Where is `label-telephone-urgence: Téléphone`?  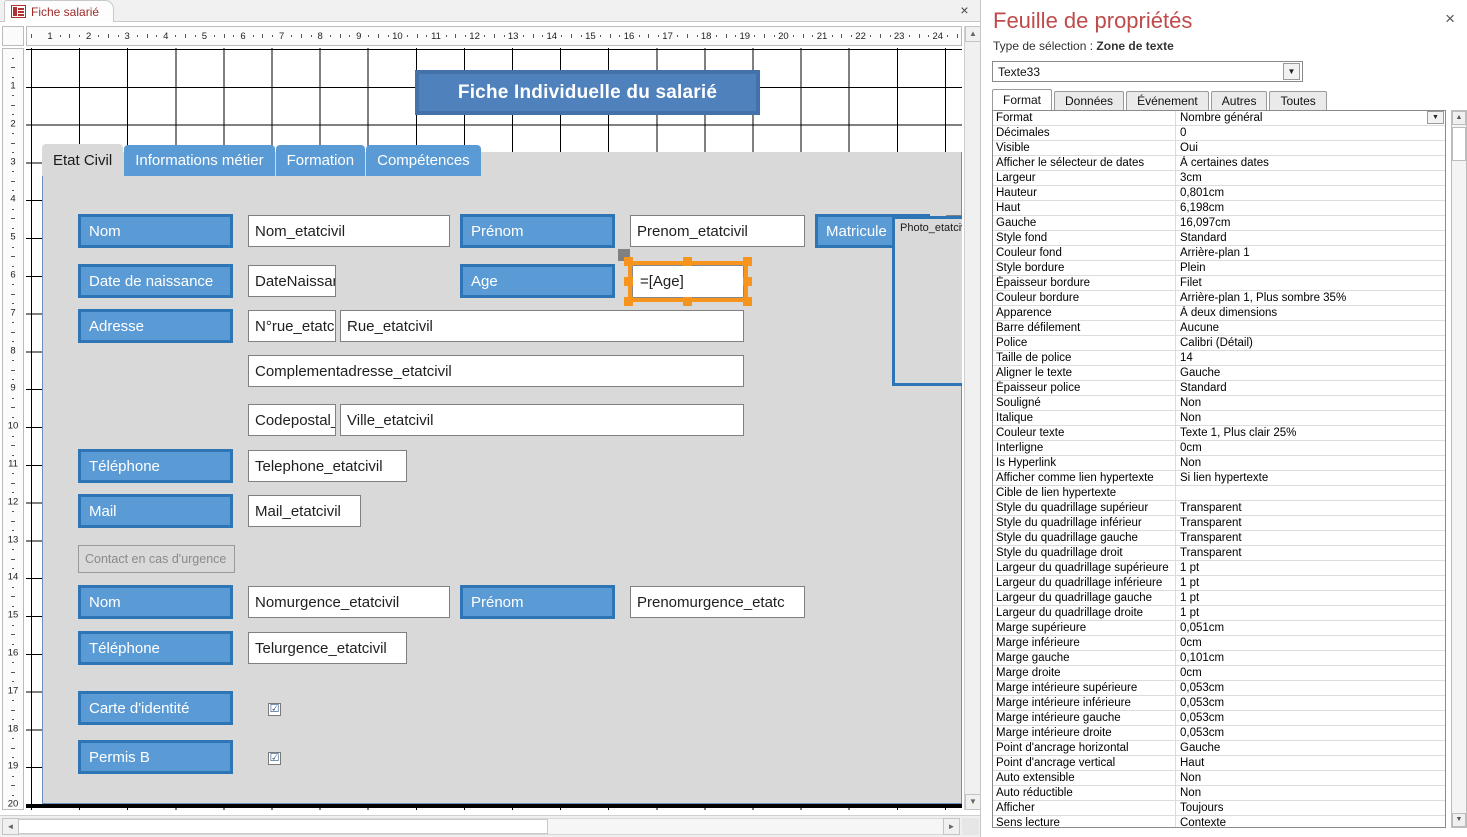 label-telephone-urgence: Téléphone is located at coordinates (155, 648).